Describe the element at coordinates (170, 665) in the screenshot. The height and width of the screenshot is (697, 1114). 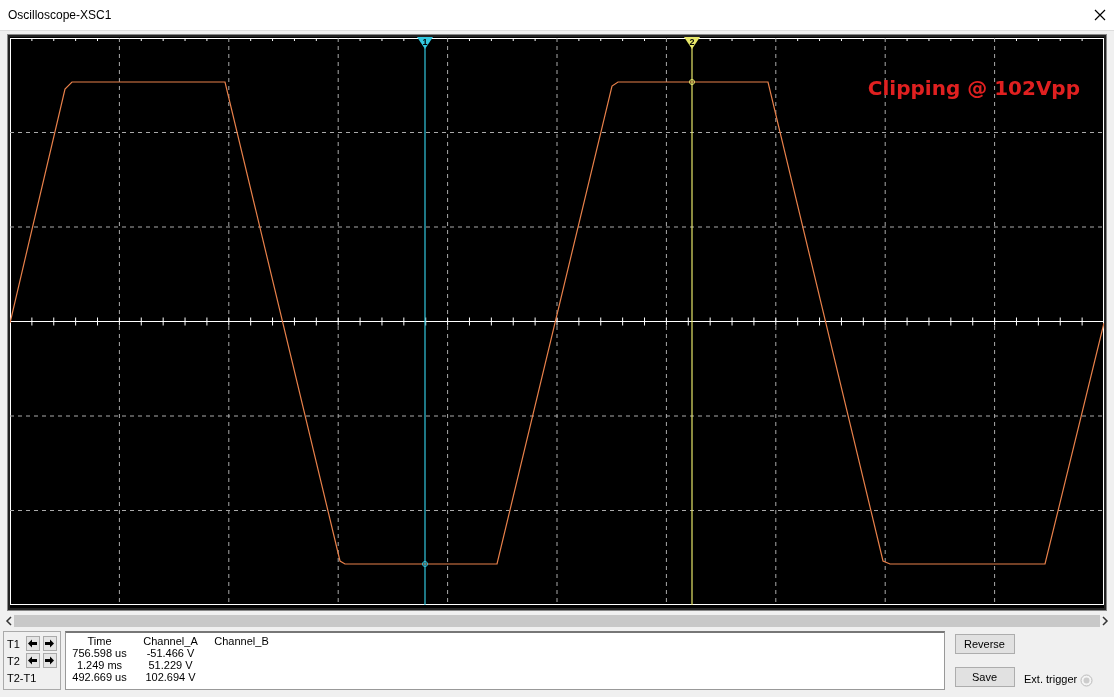
I see `readout-value: 51.229 V` at that location.